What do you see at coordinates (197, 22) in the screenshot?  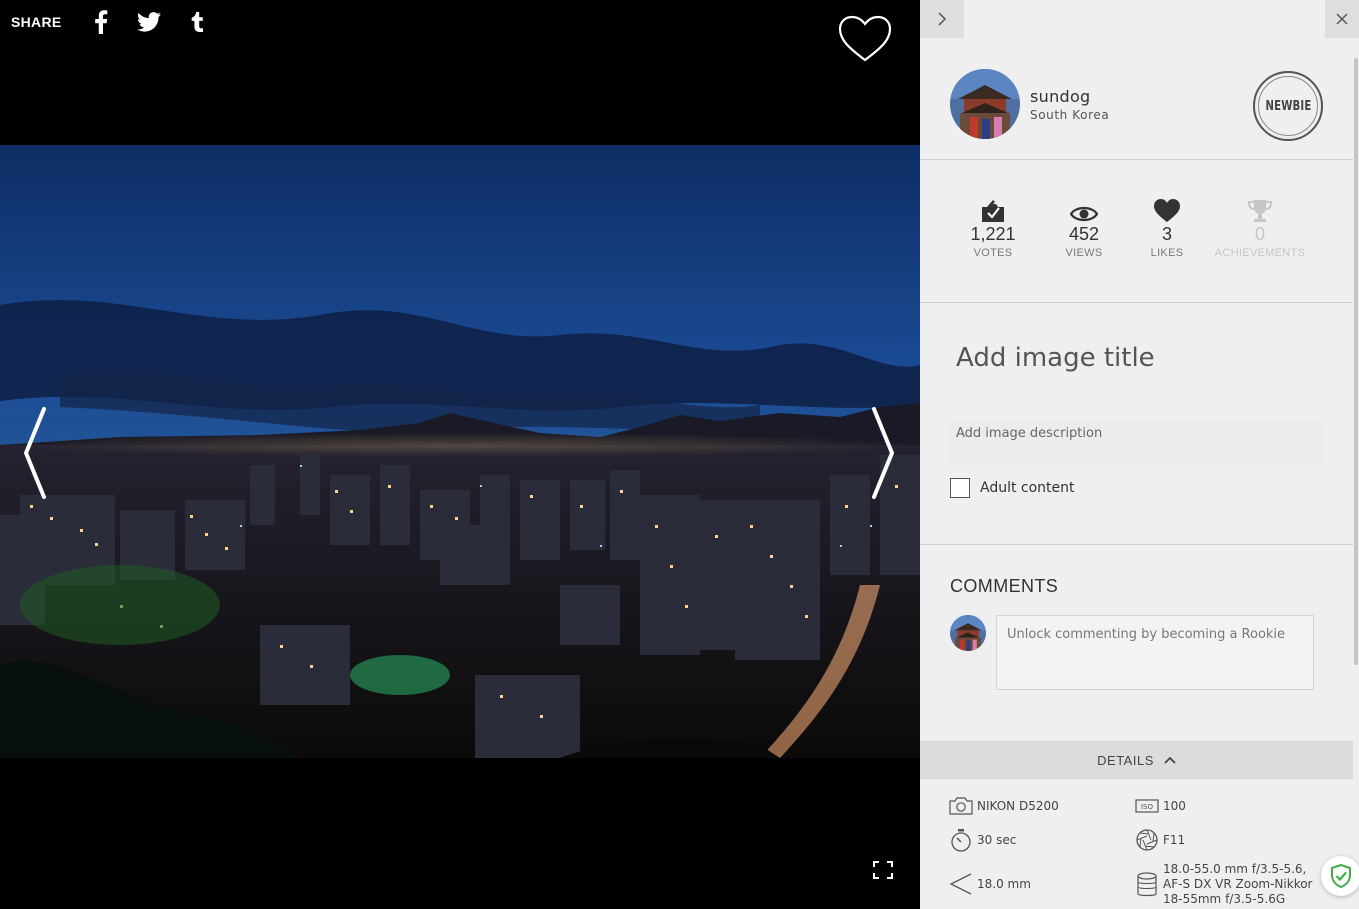 I see `tumblr-icon` at bounding box center [197, 22].